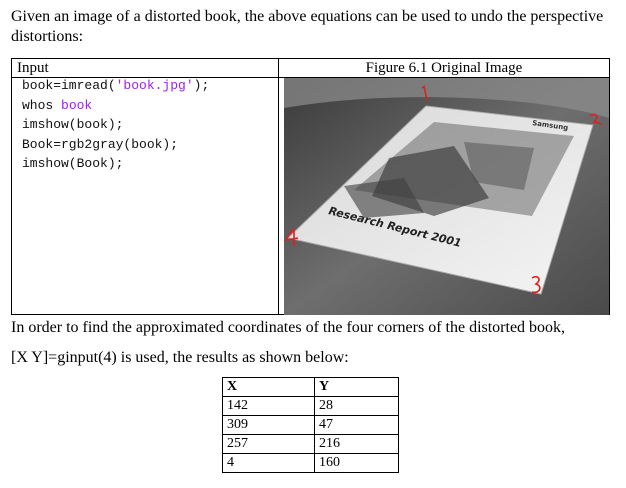  I want to click on figure-caption: Figure 6.1 Original Image, so click(444, 68).